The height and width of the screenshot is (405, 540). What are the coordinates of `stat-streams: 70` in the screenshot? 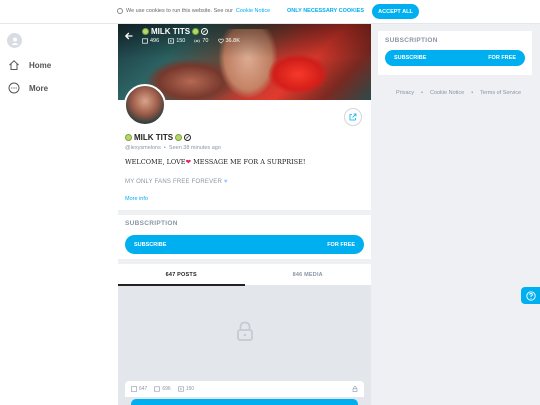 It's located at (201, 41).